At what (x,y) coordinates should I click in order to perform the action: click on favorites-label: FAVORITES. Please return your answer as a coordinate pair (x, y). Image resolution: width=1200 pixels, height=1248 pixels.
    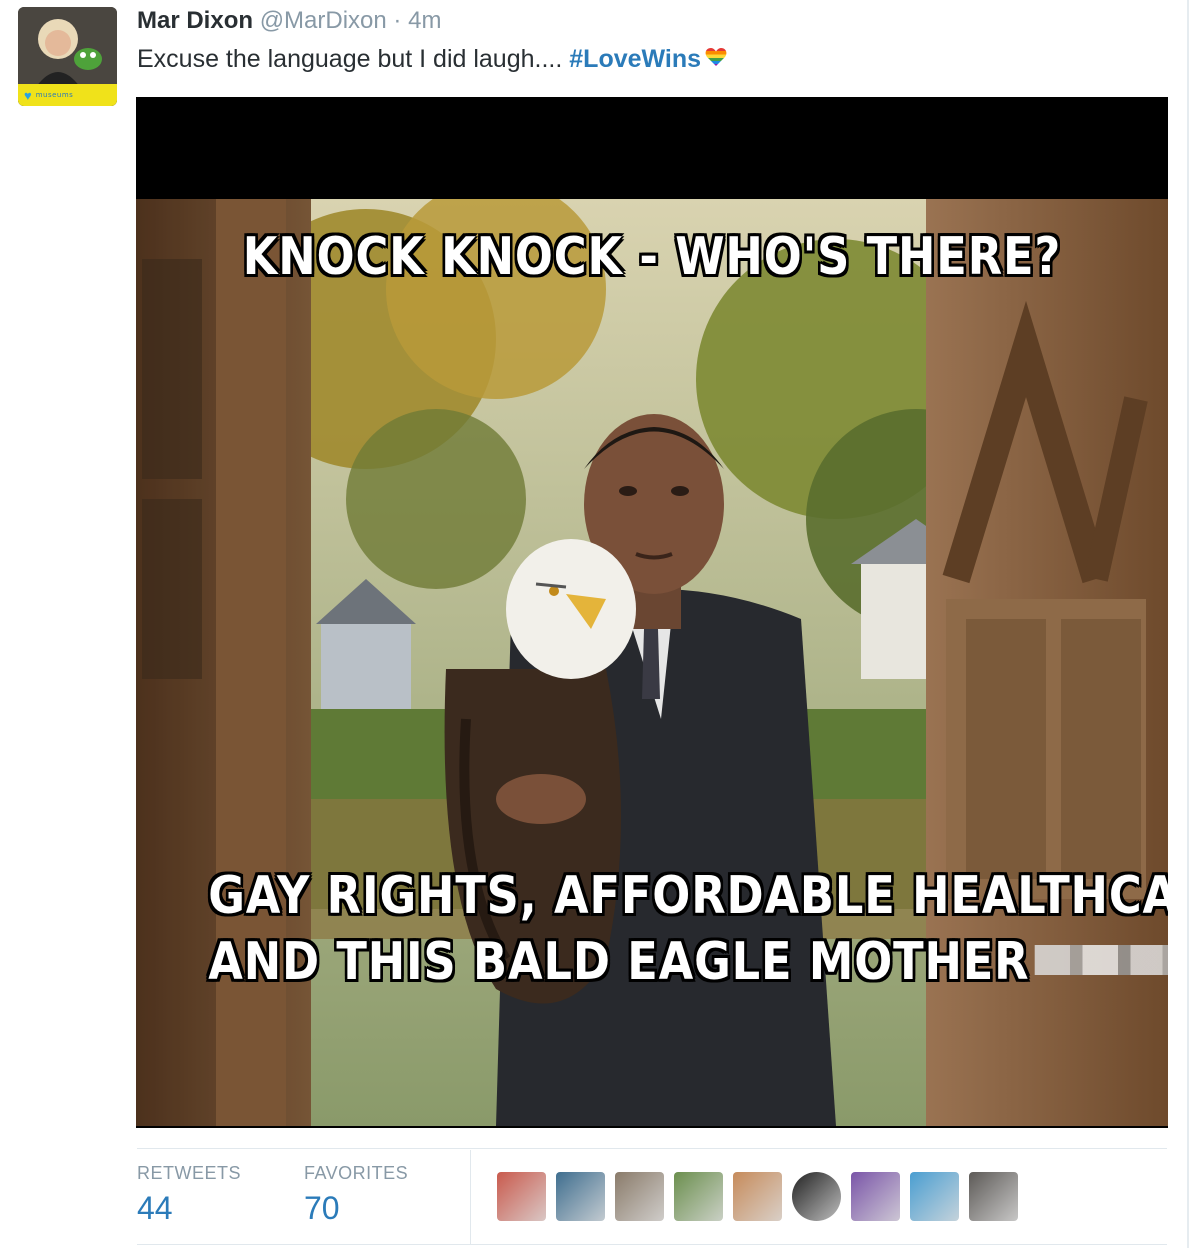
    Looking at the image, I should click on (356, 1173).